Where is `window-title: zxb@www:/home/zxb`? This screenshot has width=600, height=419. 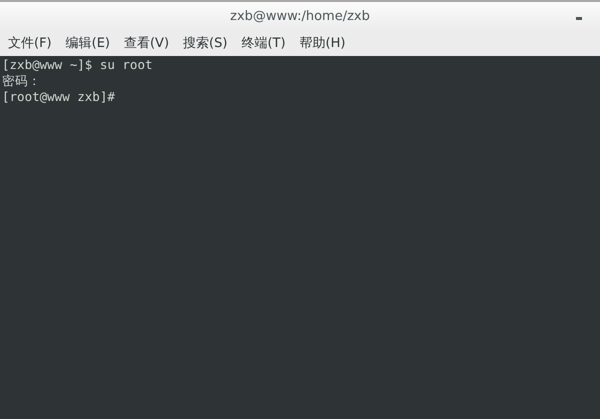 window-title: zxb@www:/home/zxb is located at coordinates (300, 16).